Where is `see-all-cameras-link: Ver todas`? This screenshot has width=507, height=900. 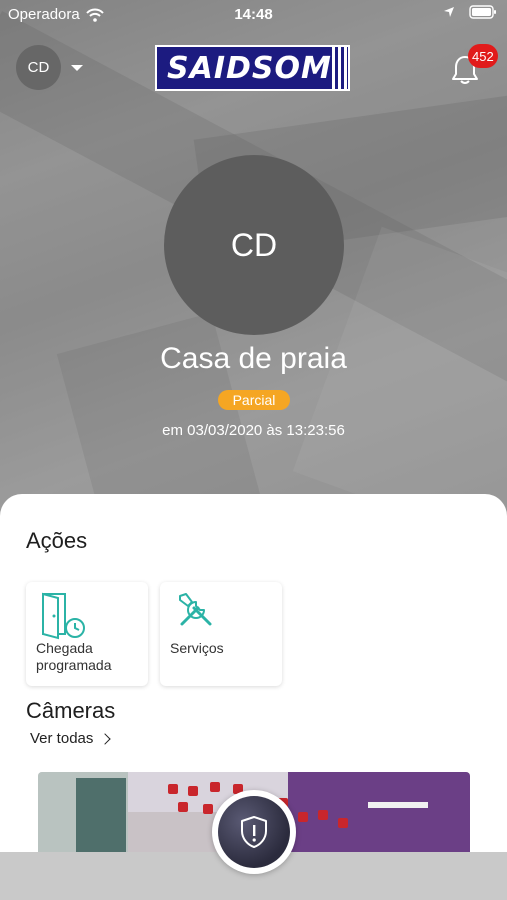
see-all-cameras-link: Ver todas is located at coordinates (71, 738).